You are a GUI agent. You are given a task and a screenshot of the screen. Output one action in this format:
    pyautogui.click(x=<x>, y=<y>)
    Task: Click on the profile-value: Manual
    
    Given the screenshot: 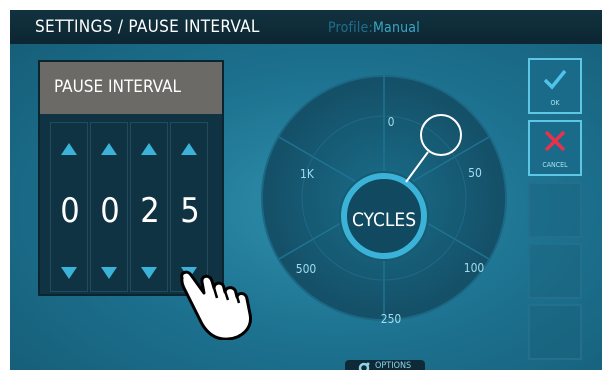 What is the action you would take?
    pyautogui.click(x=396, y=28)
    